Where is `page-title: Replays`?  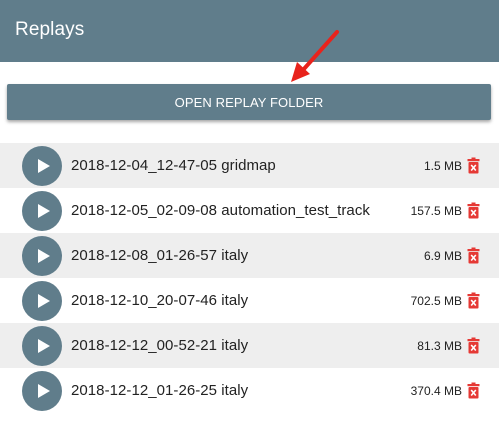
page-title: Replays is located at coordinates (50, 29).